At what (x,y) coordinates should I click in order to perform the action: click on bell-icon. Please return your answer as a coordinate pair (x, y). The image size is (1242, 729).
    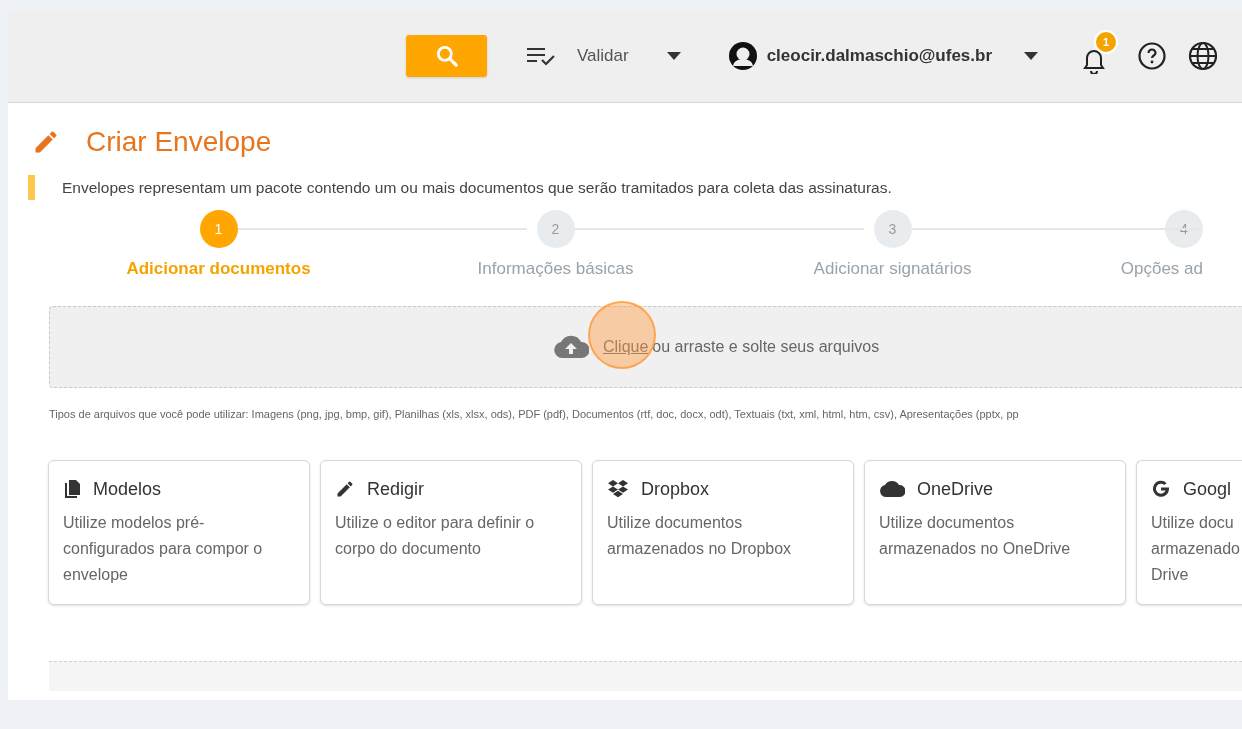
    Looking at the image, I should click on (1094, 61).